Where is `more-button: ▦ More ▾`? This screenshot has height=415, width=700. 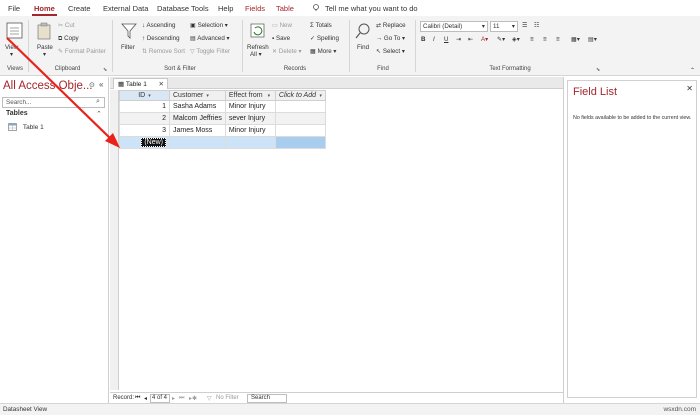
more-button: ▦ More ▾ is located at coordinates (323, 51).